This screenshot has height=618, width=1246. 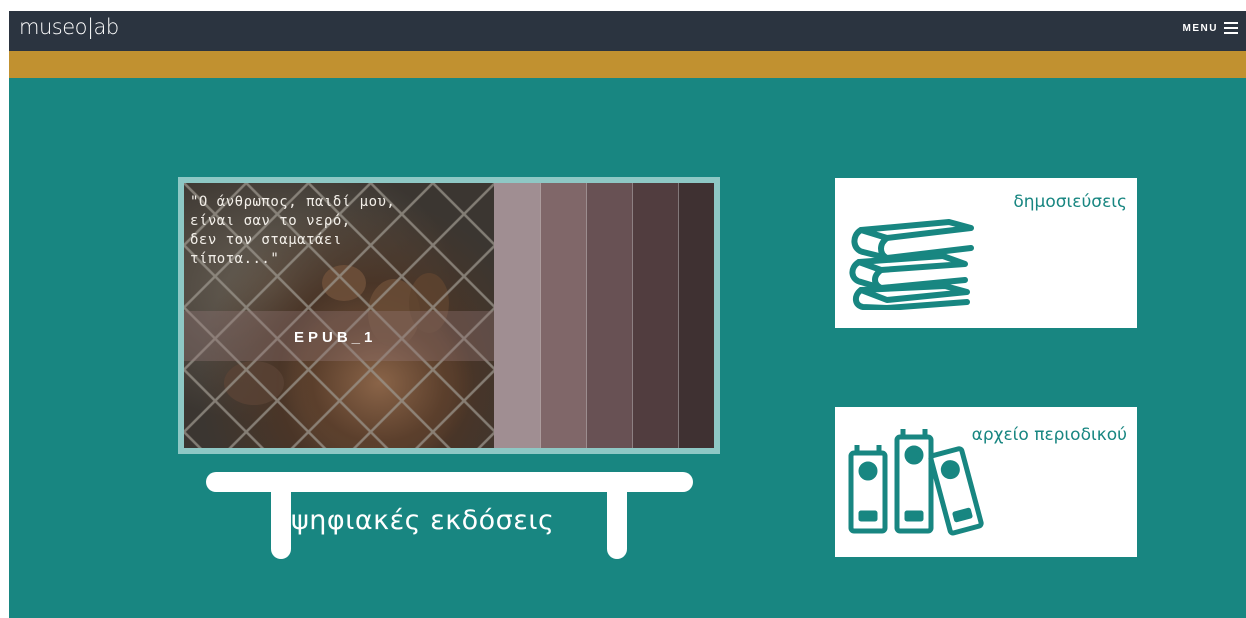 I want to click on menu-button: MENU, so click(x=1210, y=28).